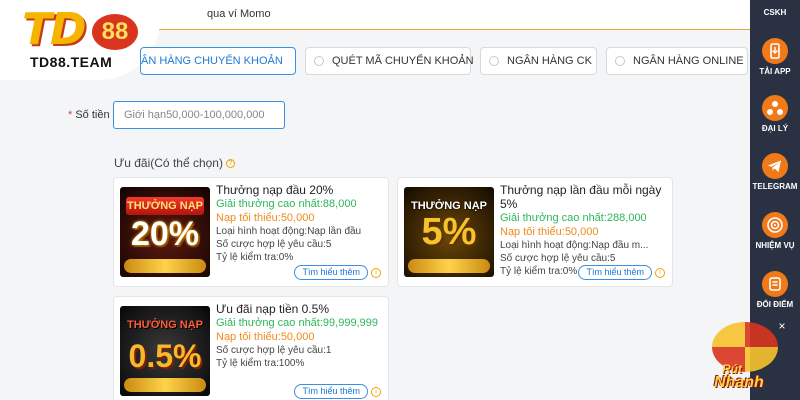 Image resolution: width=800 pixels, height=400 pixels. Describe the element at coordinates (199, 115) in the screenshot. I see `amount-input` at that location.